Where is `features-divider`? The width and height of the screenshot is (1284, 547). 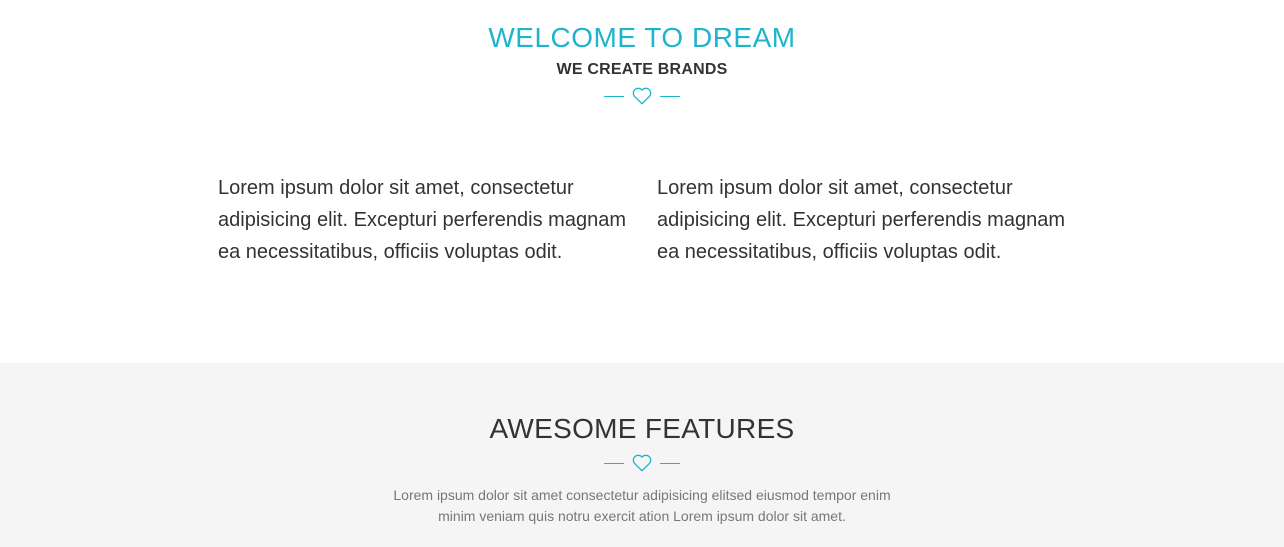
features-divider is located at coordinates (642, 463).